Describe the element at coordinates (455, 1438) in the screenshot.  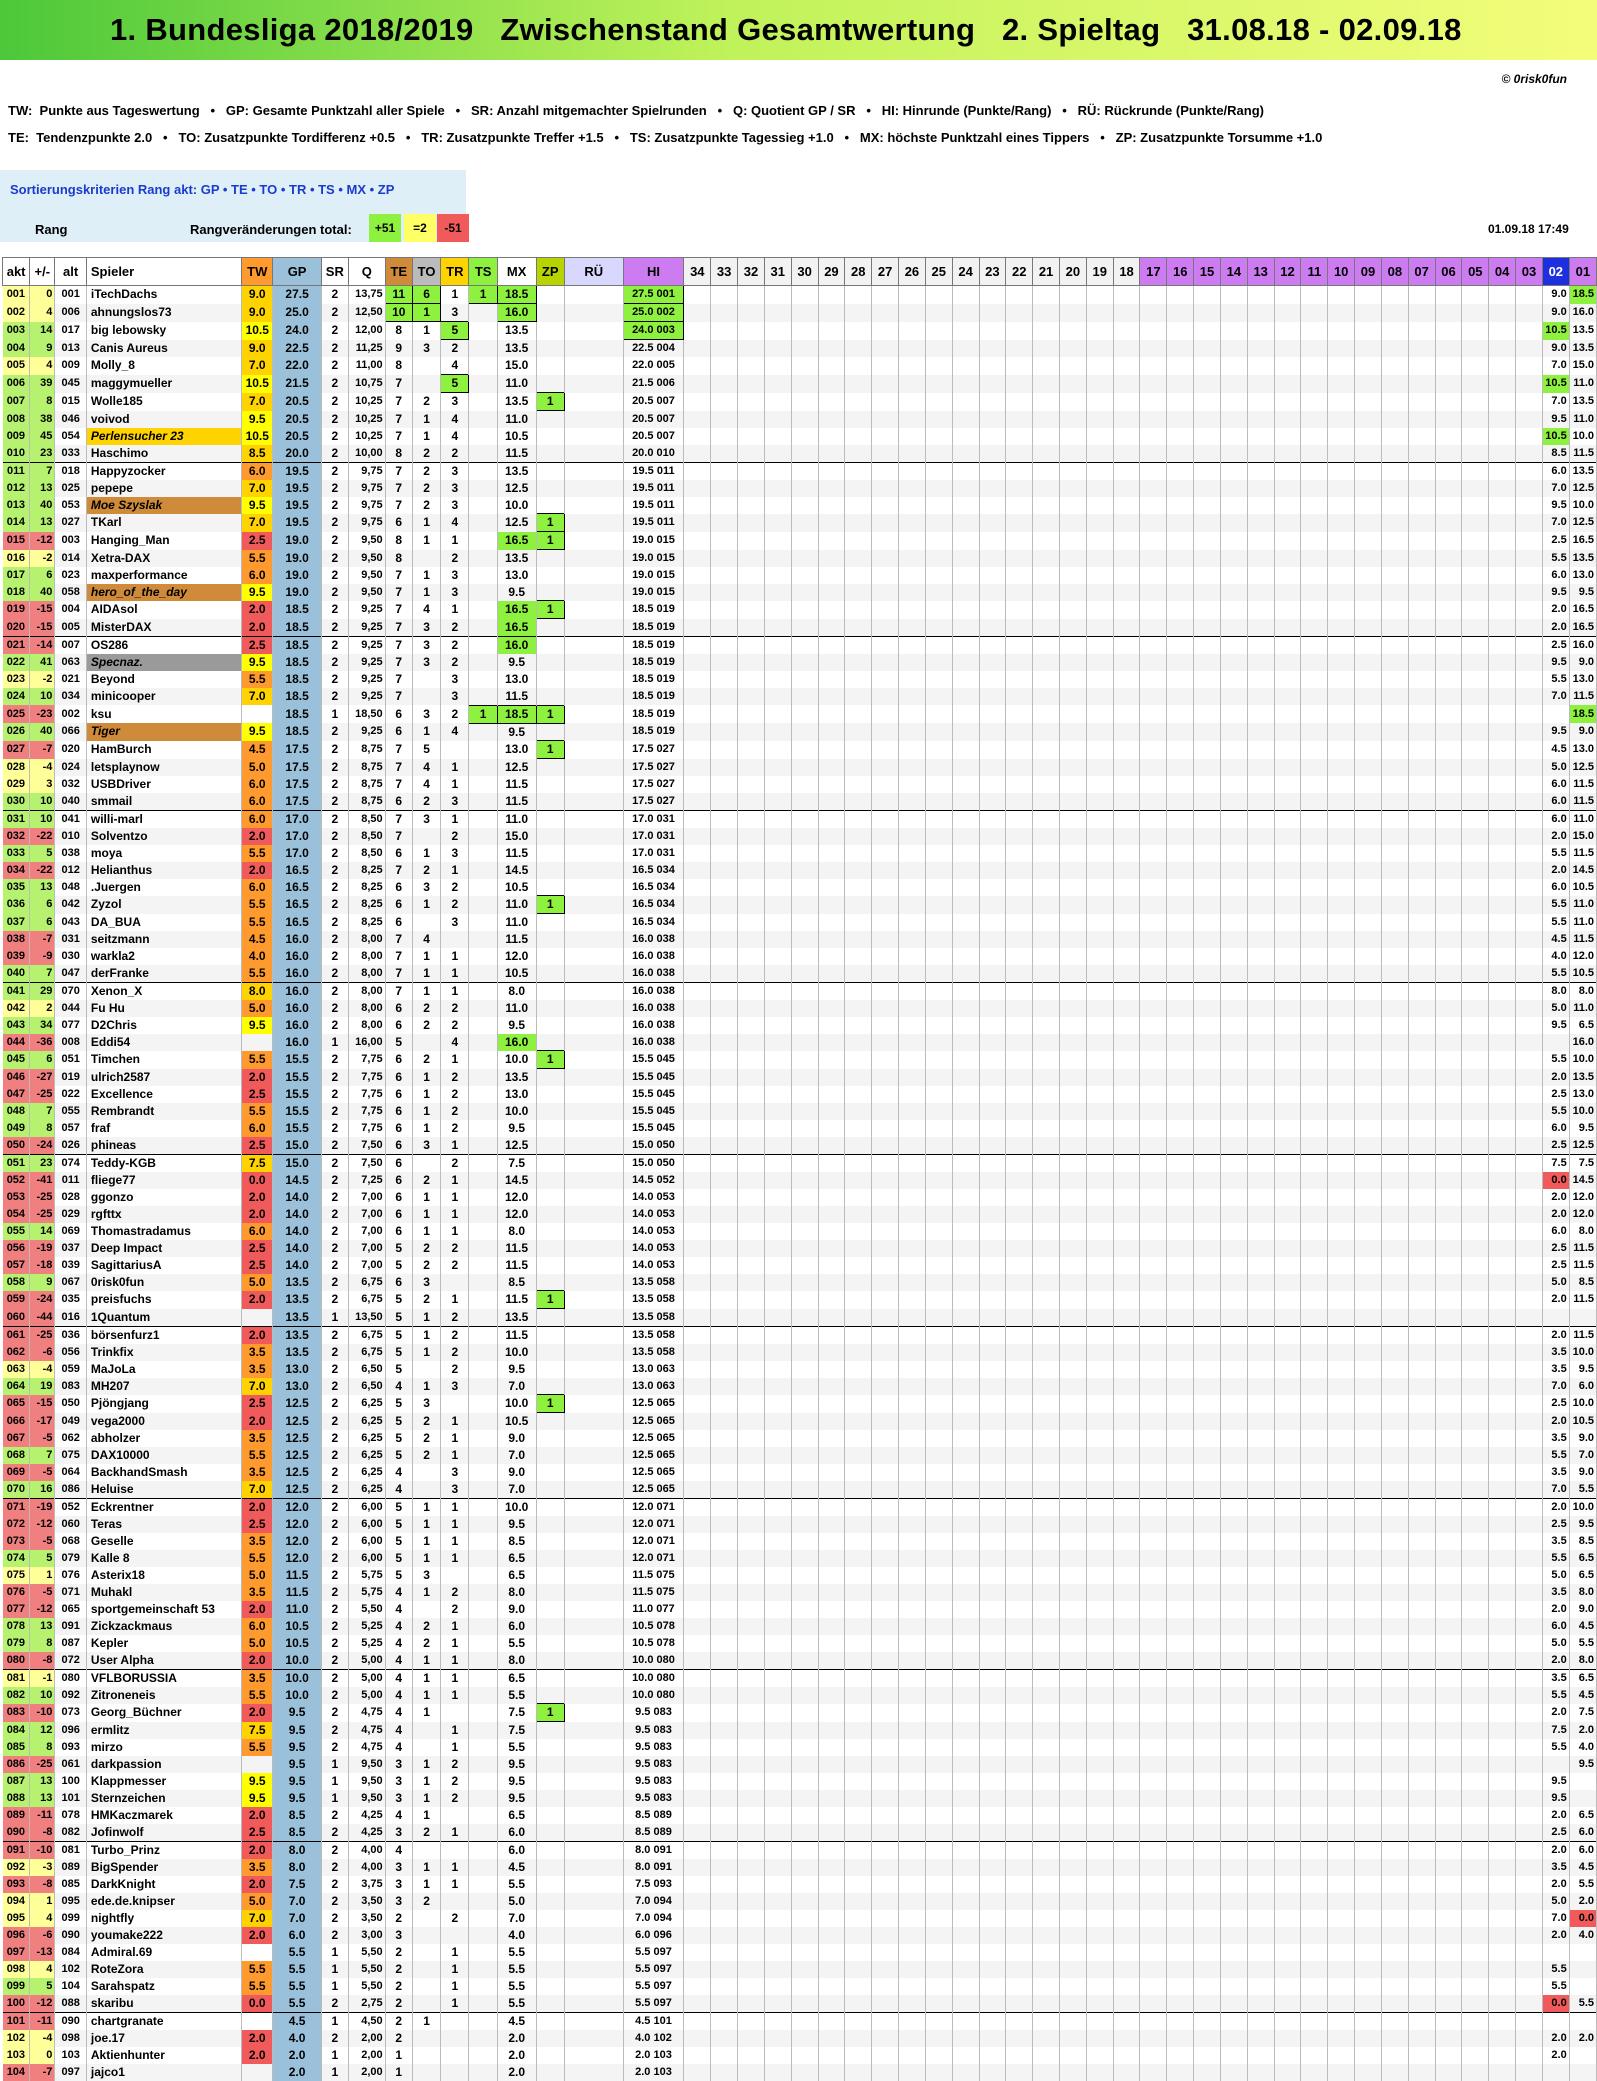
I see `tr-points: 1` at that location.